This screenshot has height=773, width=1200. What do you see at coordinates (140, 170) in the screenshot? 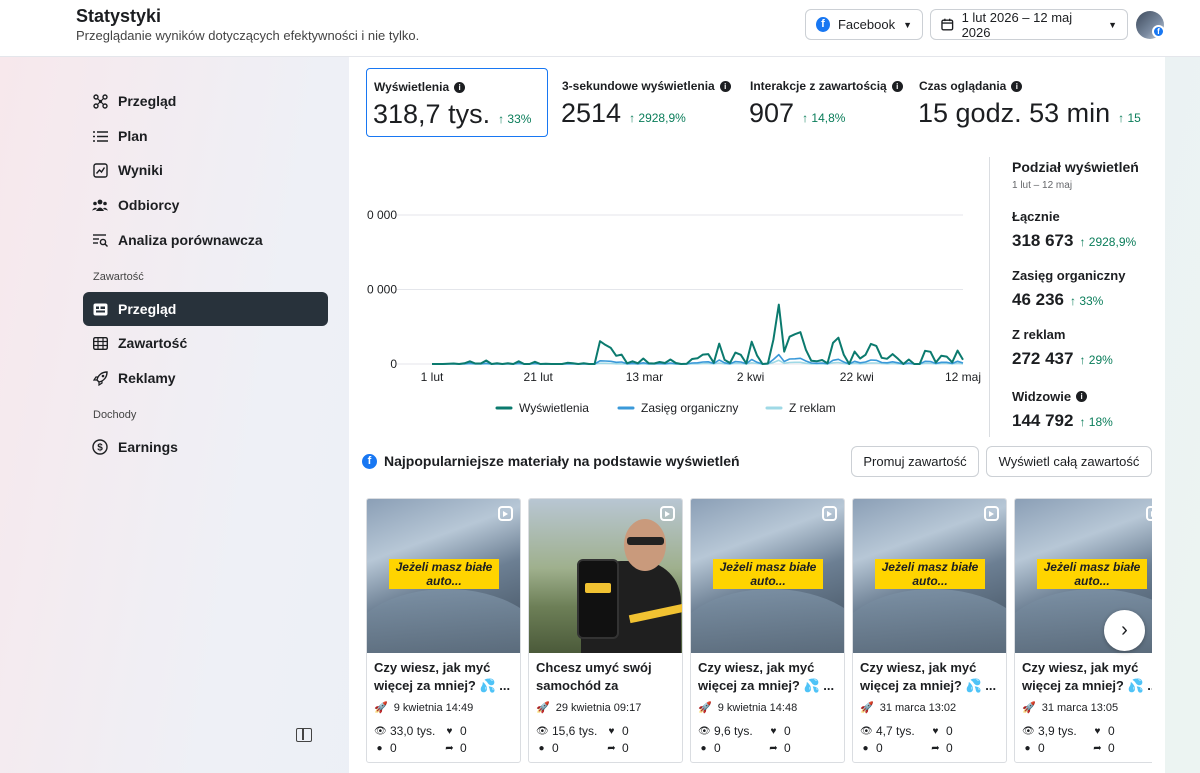
I see `sidebar-item-label: Wyniki` at bounding box center [140, 170].